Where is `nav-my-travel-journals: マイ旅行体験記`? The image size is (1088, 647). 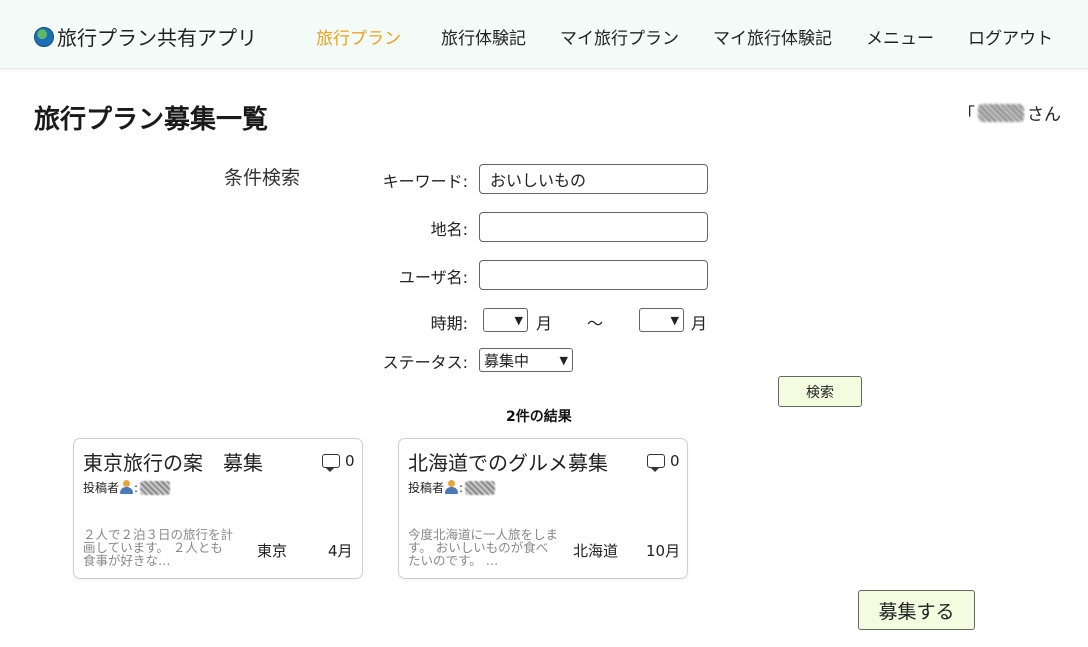
nav-my-travel-journals: マイ旅行体験記 is located at coordinates (772, 36).